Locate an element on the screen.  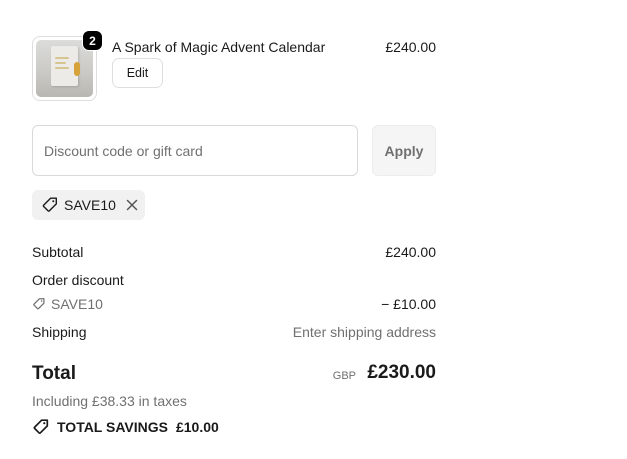
product-price: £240.00 is located at coordinates (410, 47).